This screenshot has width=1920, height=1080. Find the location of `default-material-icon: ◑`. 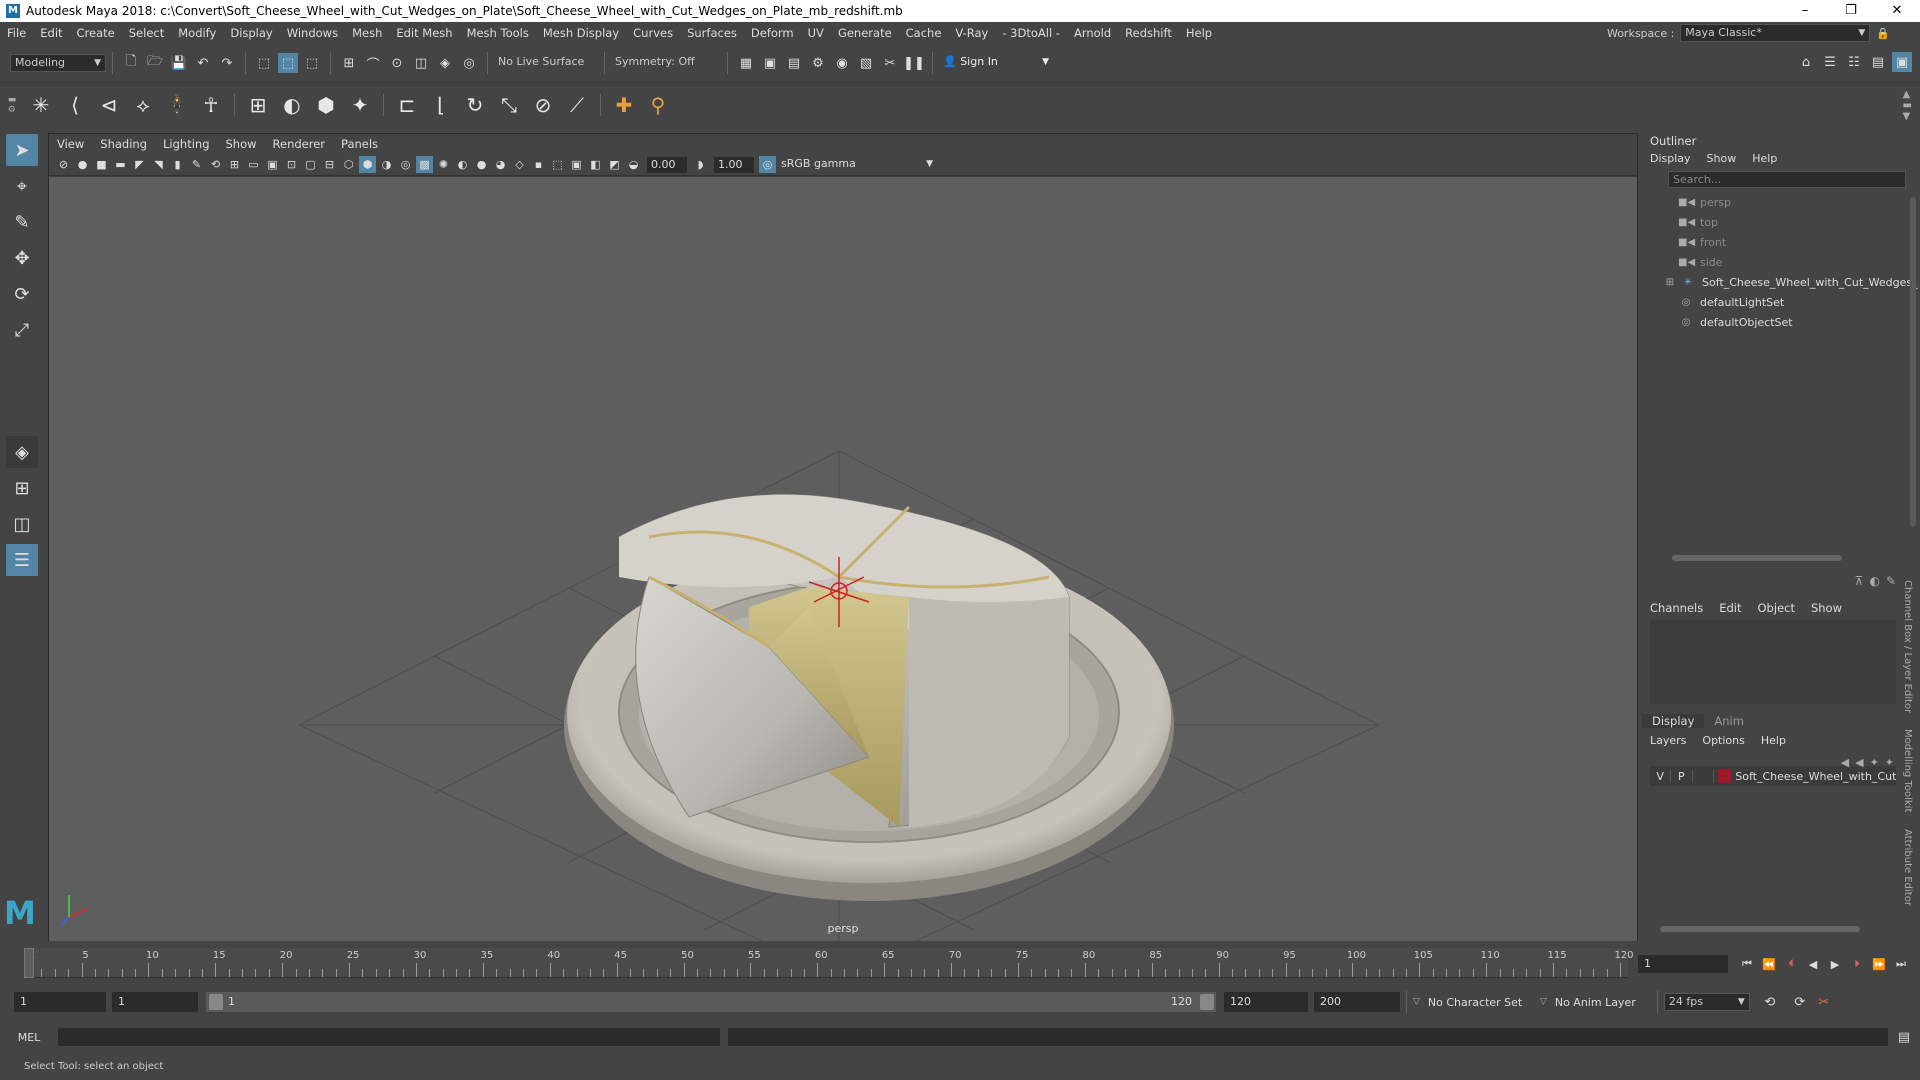

default-material-icon: ◑ is located at coordinates (386, 164).